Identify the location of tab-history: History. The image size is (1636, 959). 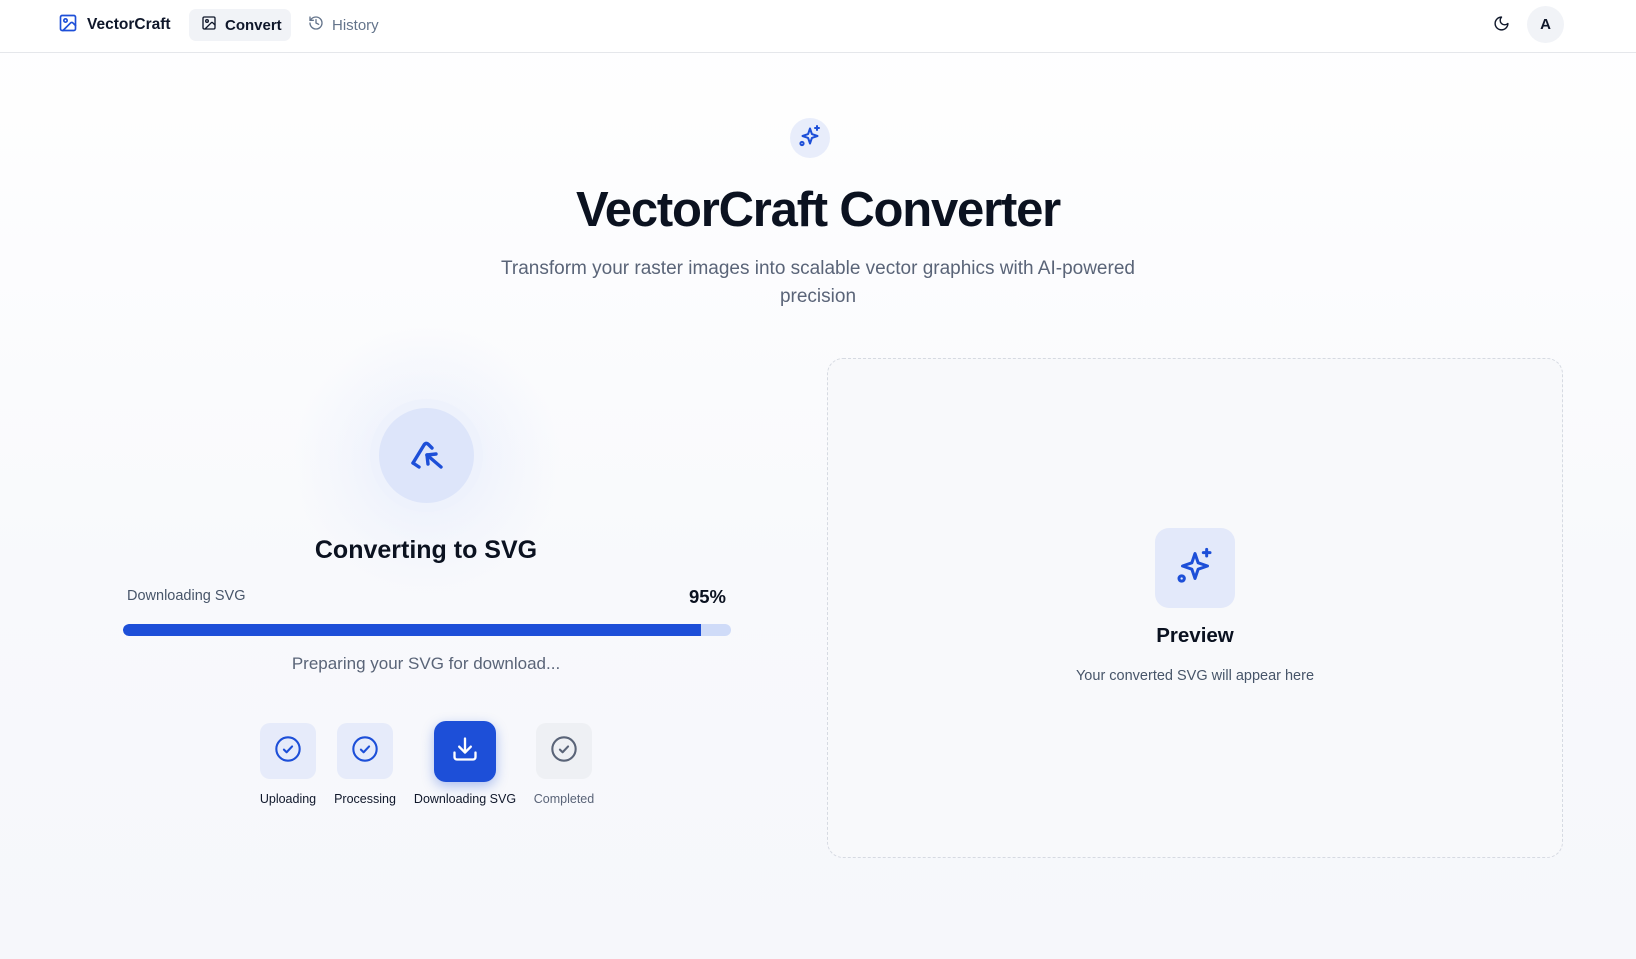
(341, 25).